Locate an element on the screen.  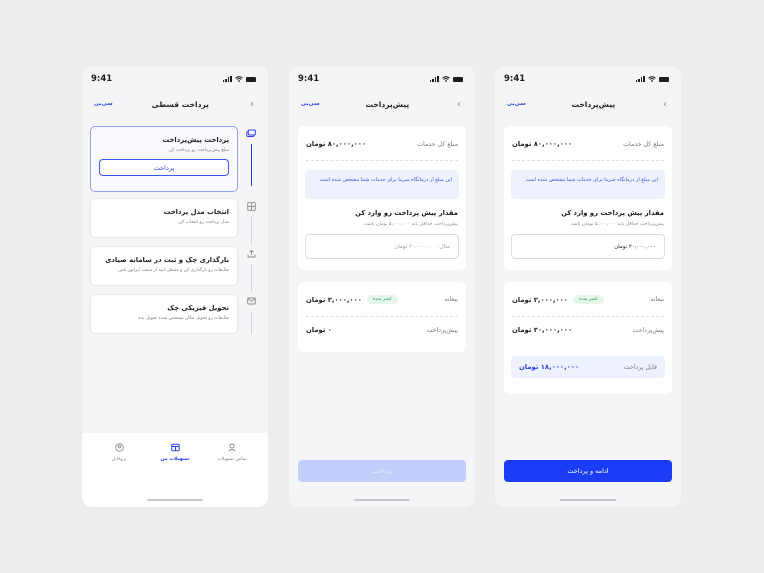
step-title: تحویل فیزیکی چک is located at coordinates (198, 308).